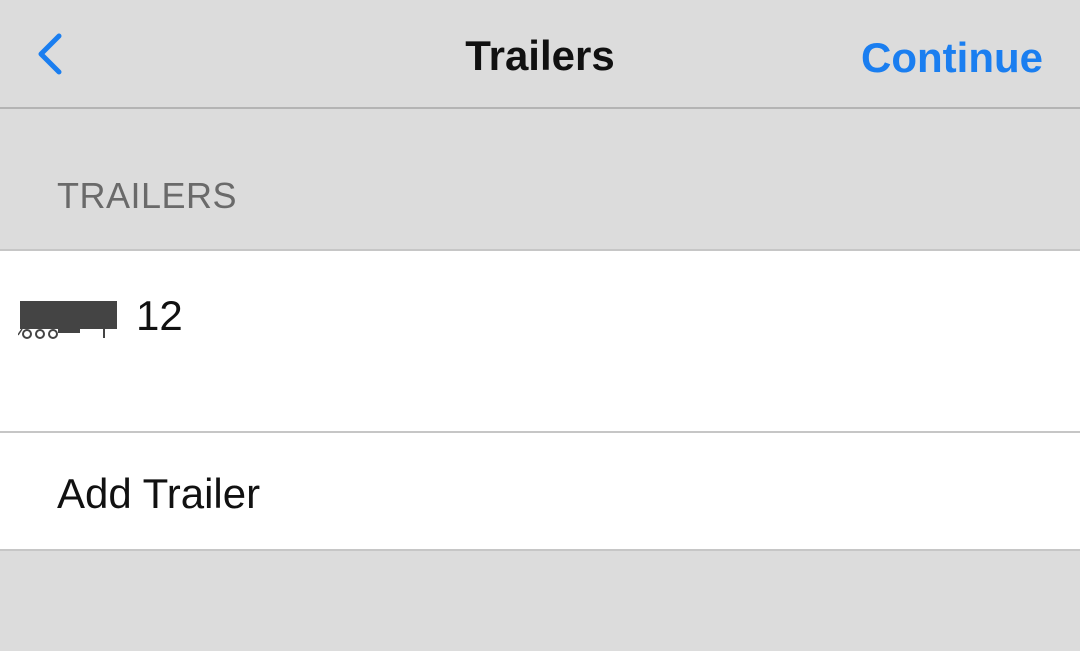 The image size is (1080, 651). I want to click on trailer-number: 12, so click(159, 315).